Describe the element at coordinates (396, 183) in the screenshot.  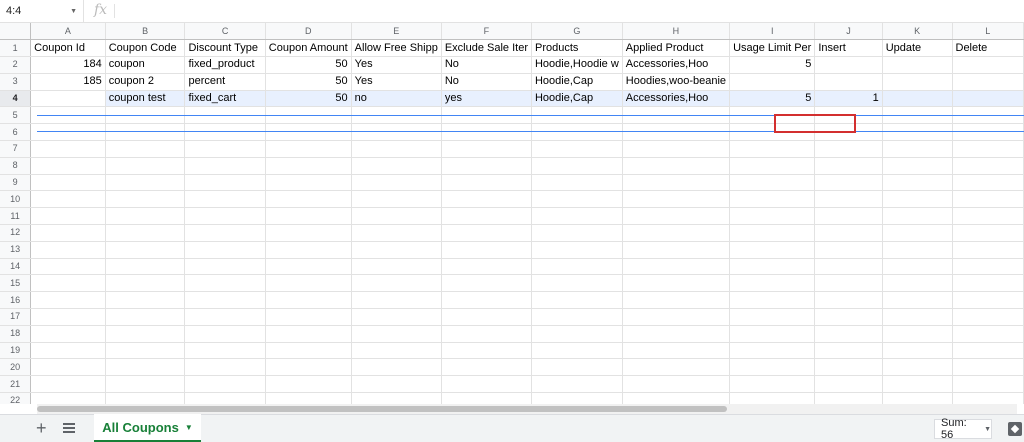
I see `cell-e9` at that location.